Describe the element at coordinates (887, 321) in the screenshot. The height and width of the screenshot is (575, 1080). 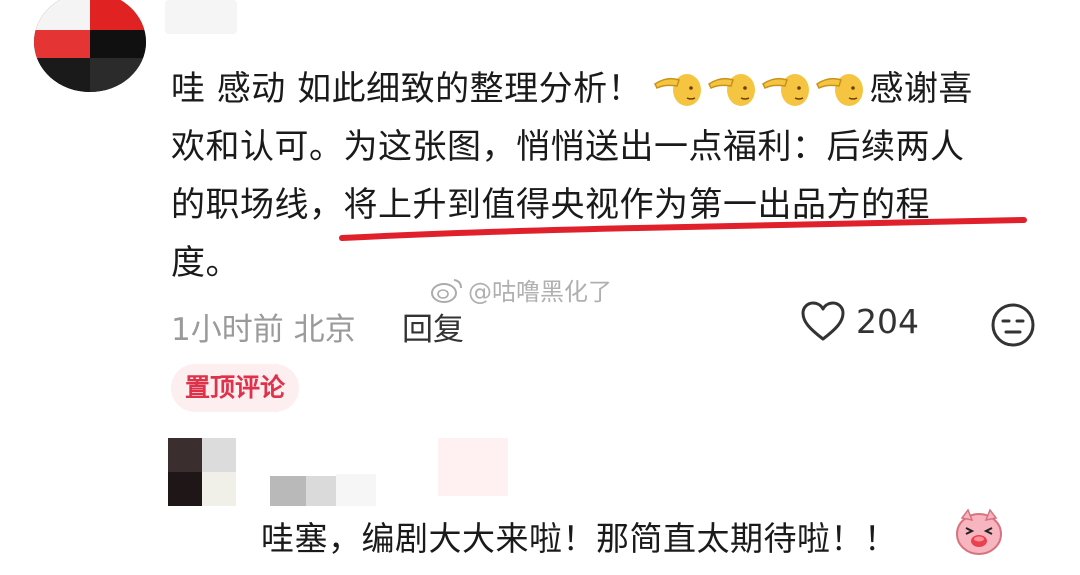
I see `like-count: 204` at that location.